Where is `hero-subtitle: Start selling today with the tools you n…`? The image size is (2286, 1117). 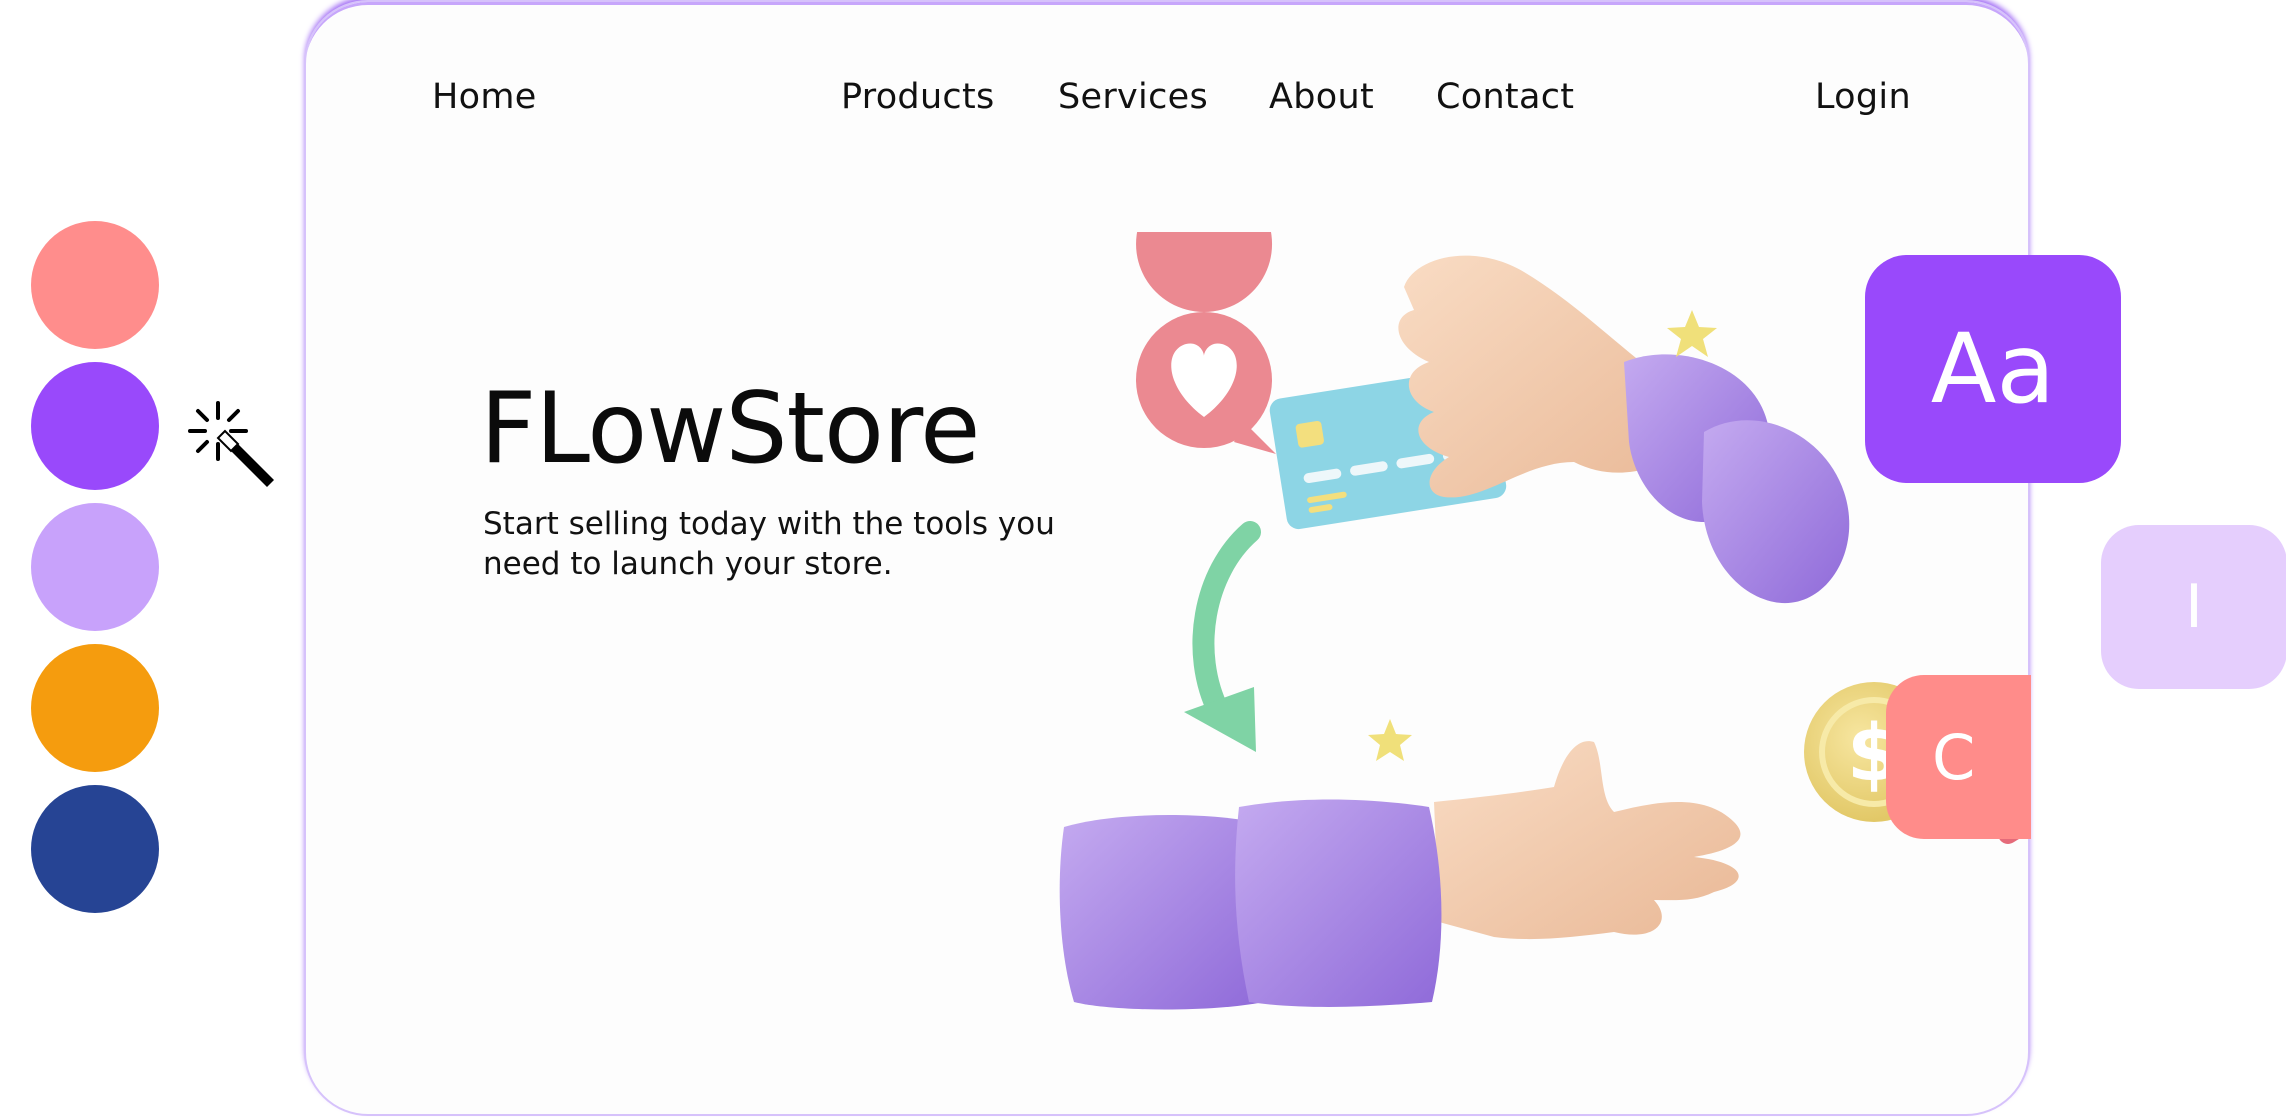
hero-subtitle: Start selling today with the tools you n… is located at coordinates (769, 544).